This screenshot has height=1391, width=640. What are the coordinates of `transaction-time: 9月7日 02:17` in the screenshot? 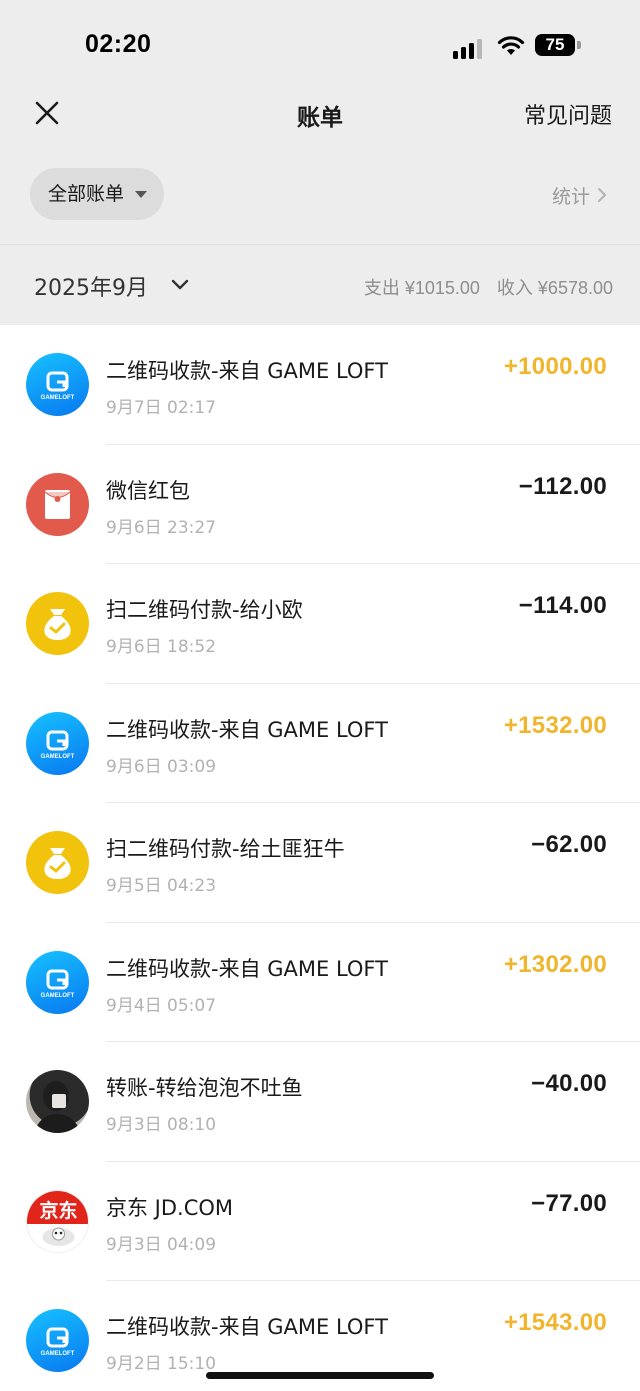 It's located at (161, 408).